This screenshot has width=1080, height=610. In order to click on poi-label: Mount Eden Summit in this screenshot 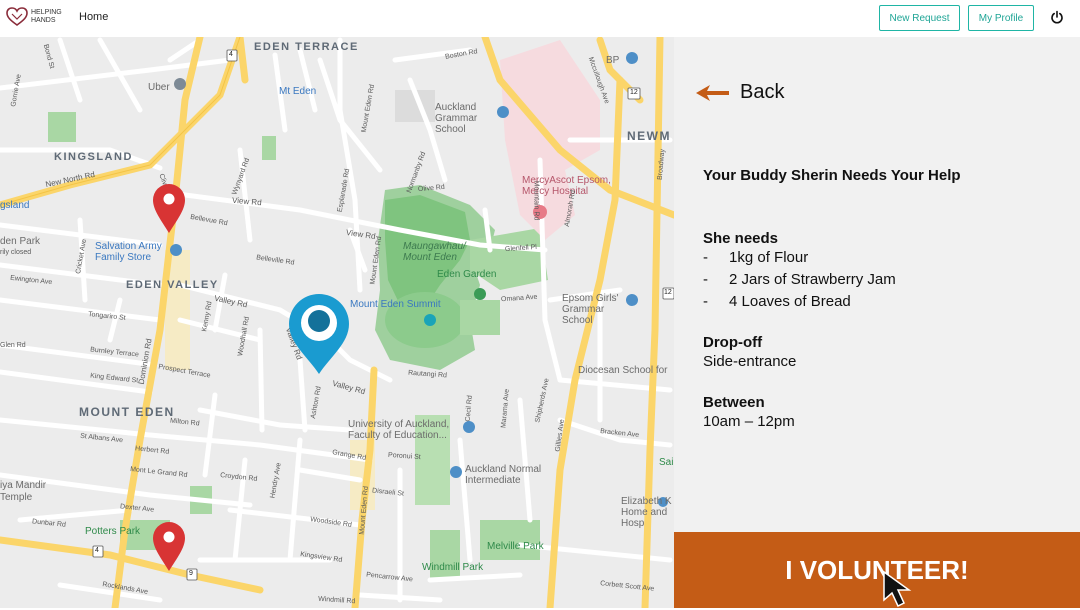, I will do `click(395, 304)`.